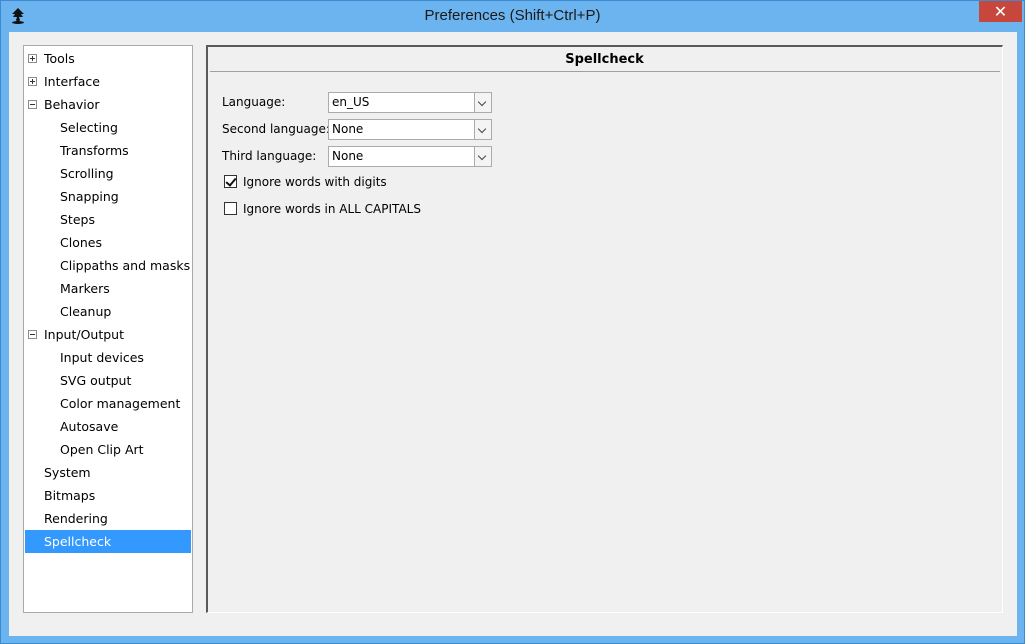  Describe the element at coordinates (605, 71) in the screenshot. I see `panel-divider` at that location.